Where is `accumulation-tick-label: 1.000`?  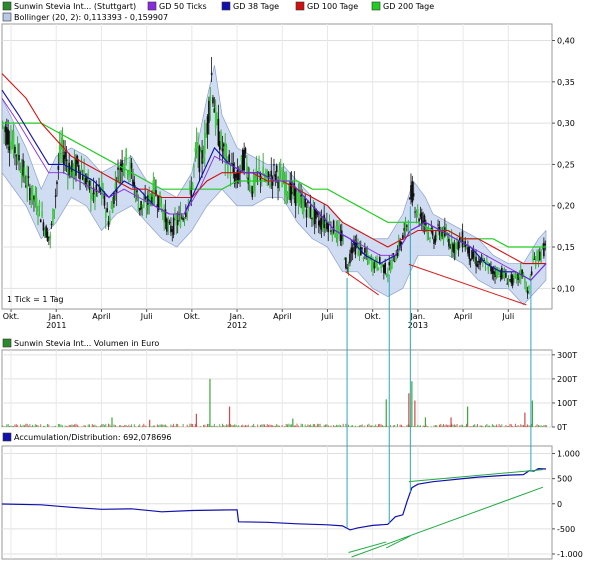
accumulation-tick-label: 1.000 is located at coordinates (568, 454).